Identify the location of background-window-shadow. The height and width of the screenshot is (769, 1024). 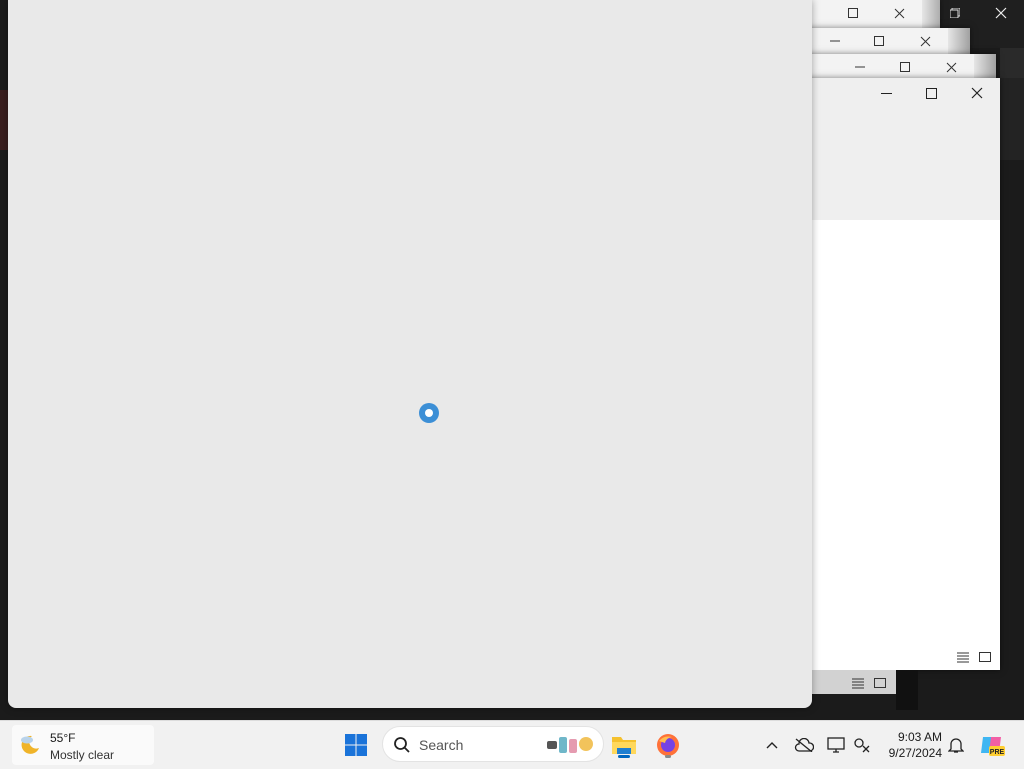
(907, 690).